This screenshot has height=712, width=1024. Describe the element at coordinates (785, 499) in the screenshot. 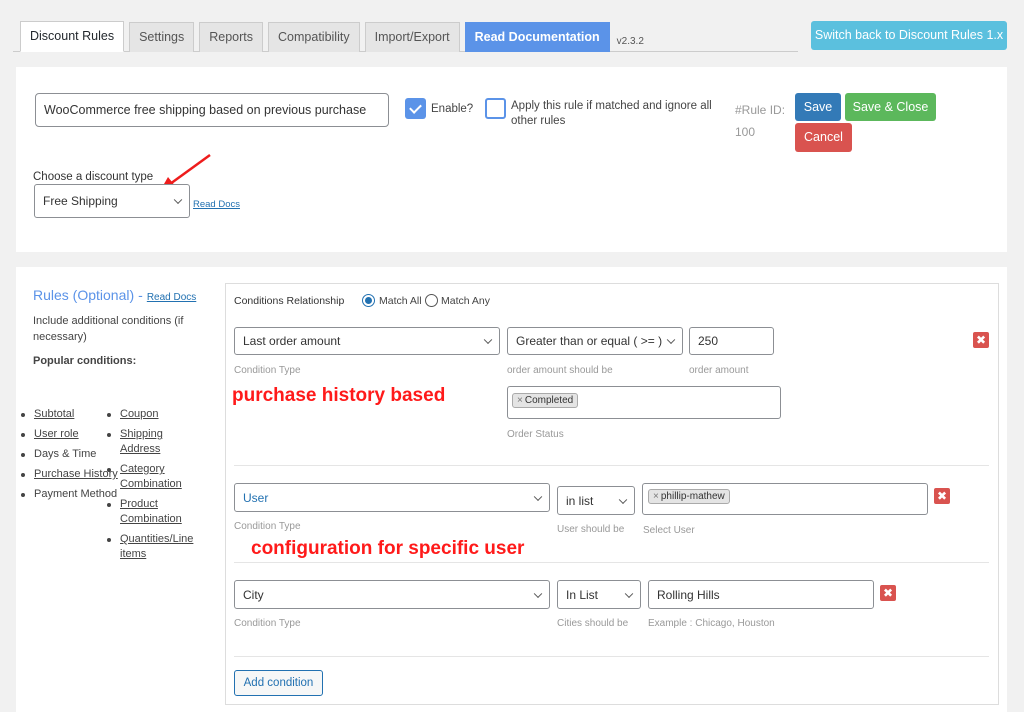

I see `select-user-multiselect: × phillip-mathew` at that location.